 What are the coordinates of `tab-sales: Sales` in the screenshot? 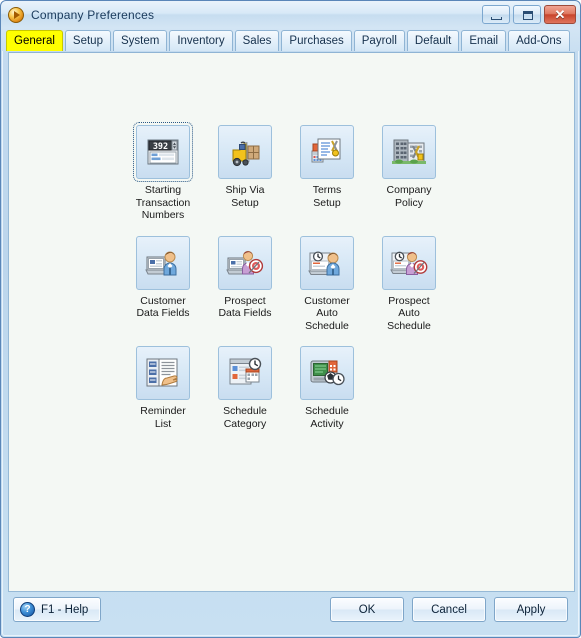 It's located at (257, 40).